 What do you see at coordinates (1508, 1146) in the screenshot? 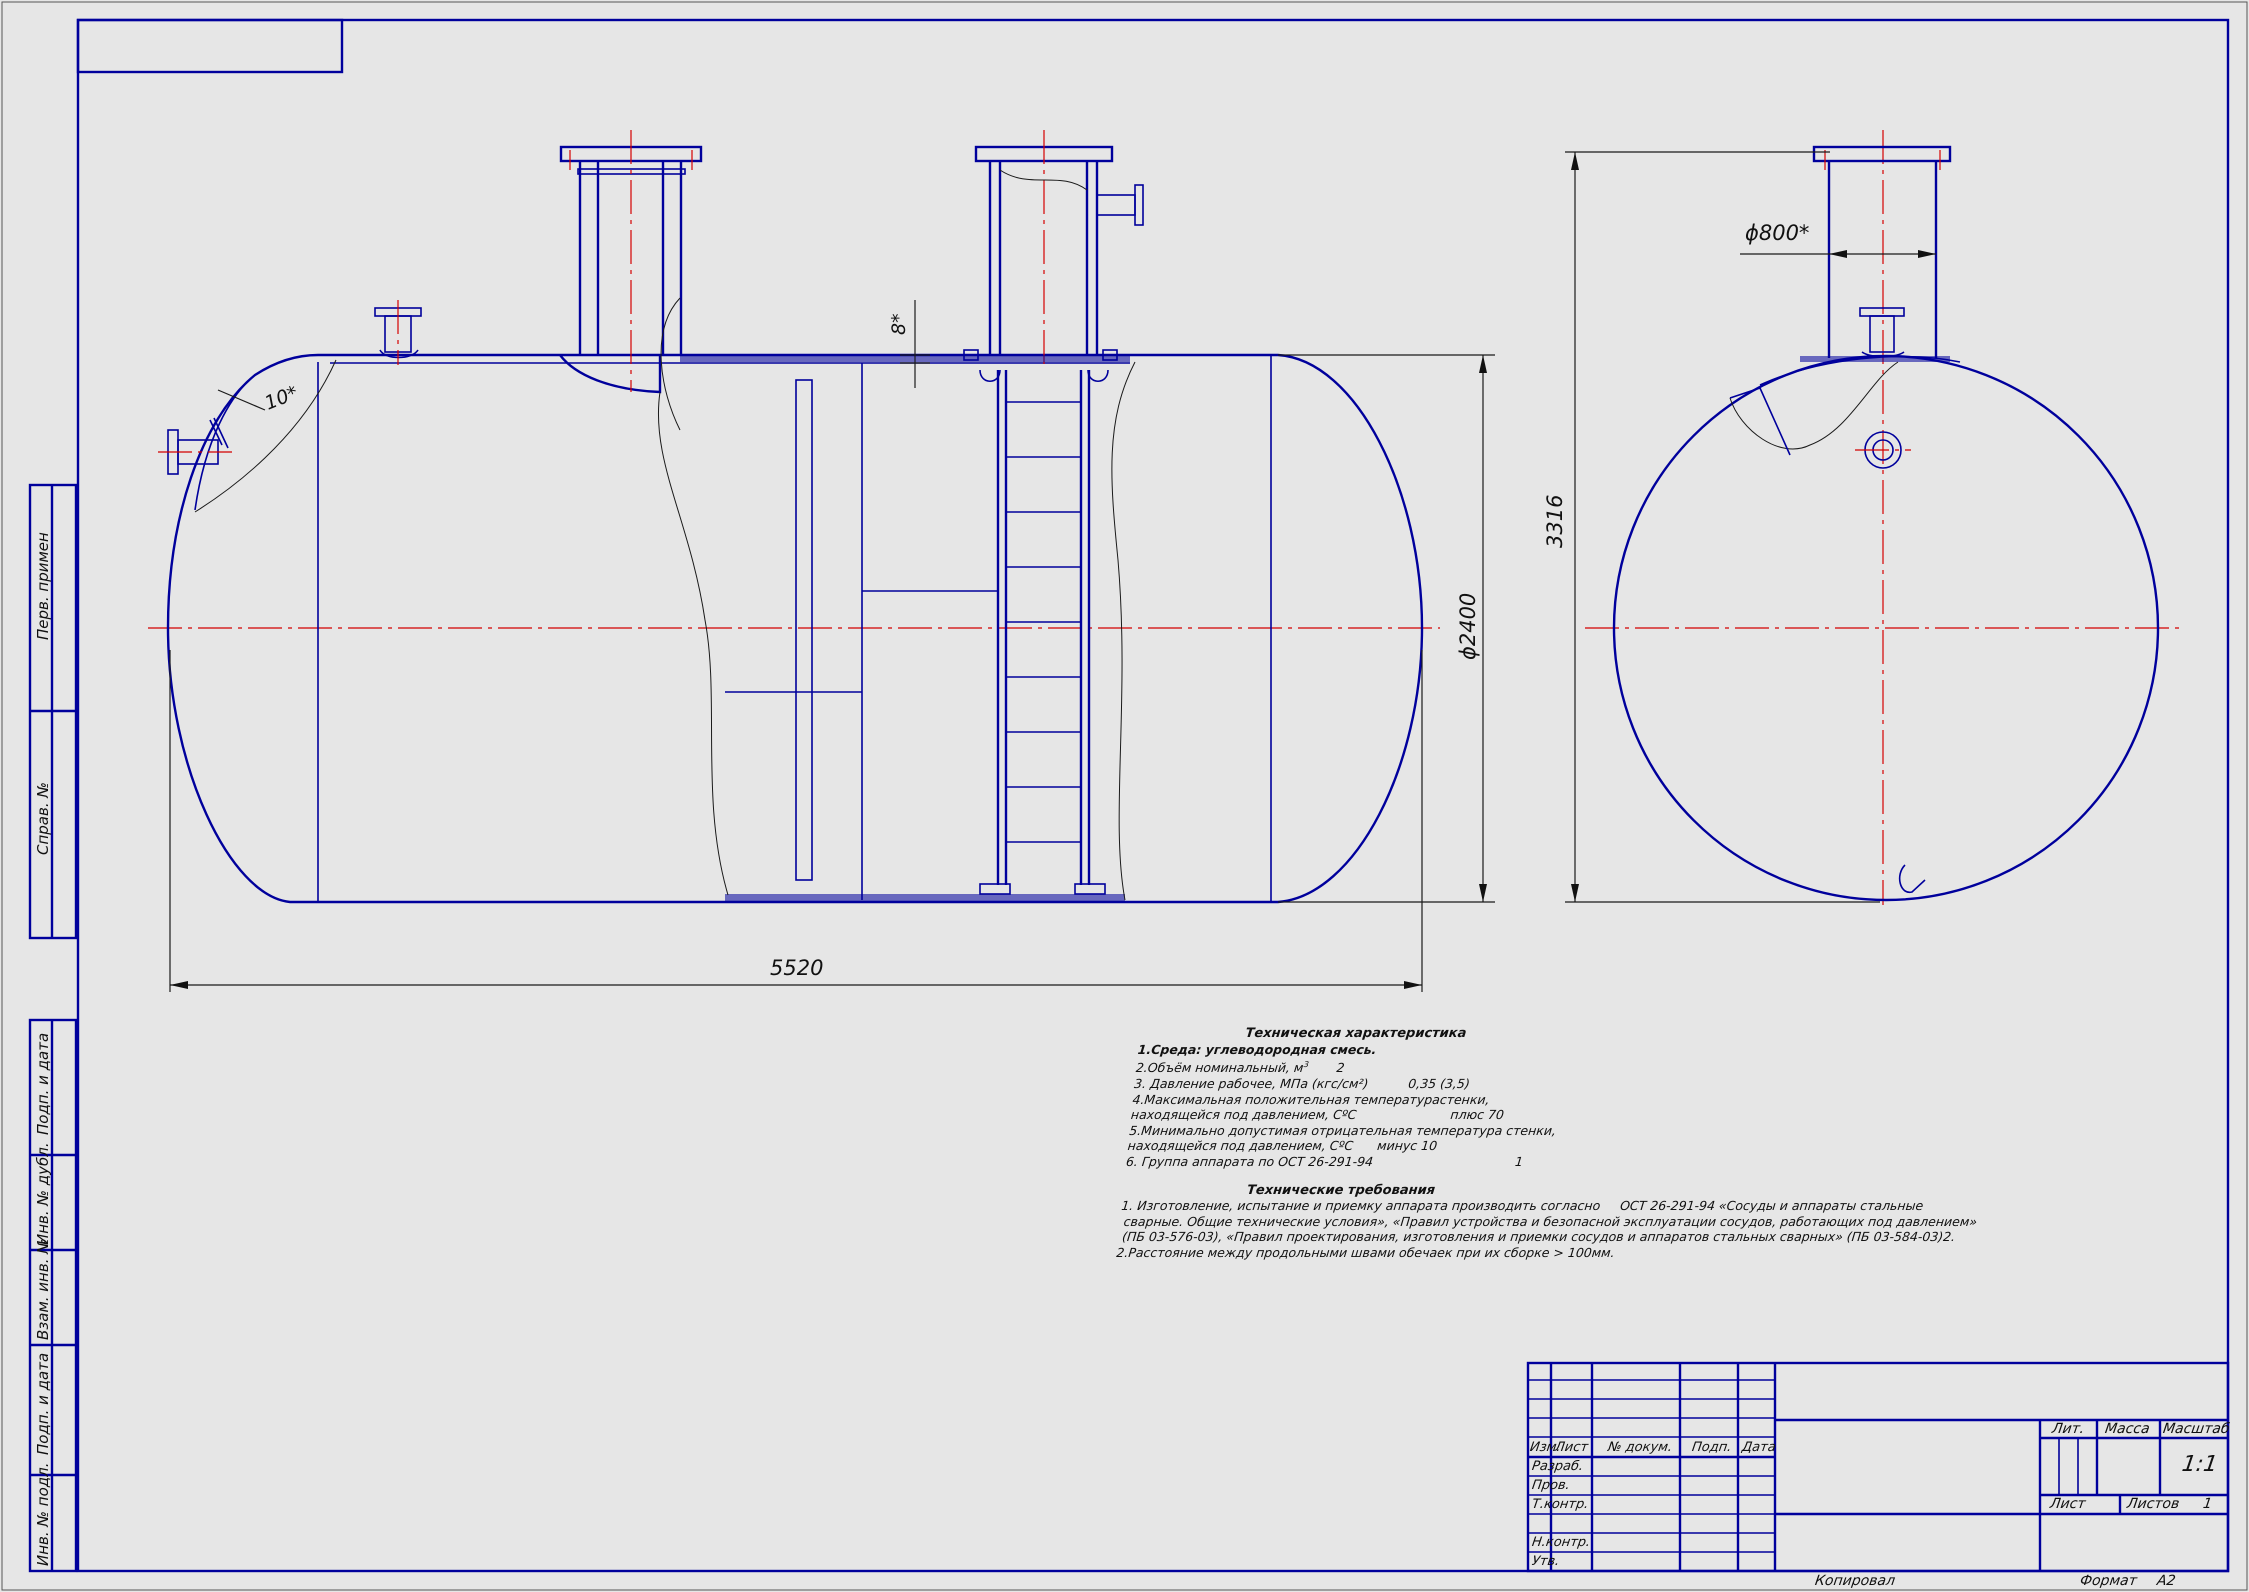
I see `specs-line5b: находящейся под давлением, СºС минус 10` at bounding box center [1508, 1146].